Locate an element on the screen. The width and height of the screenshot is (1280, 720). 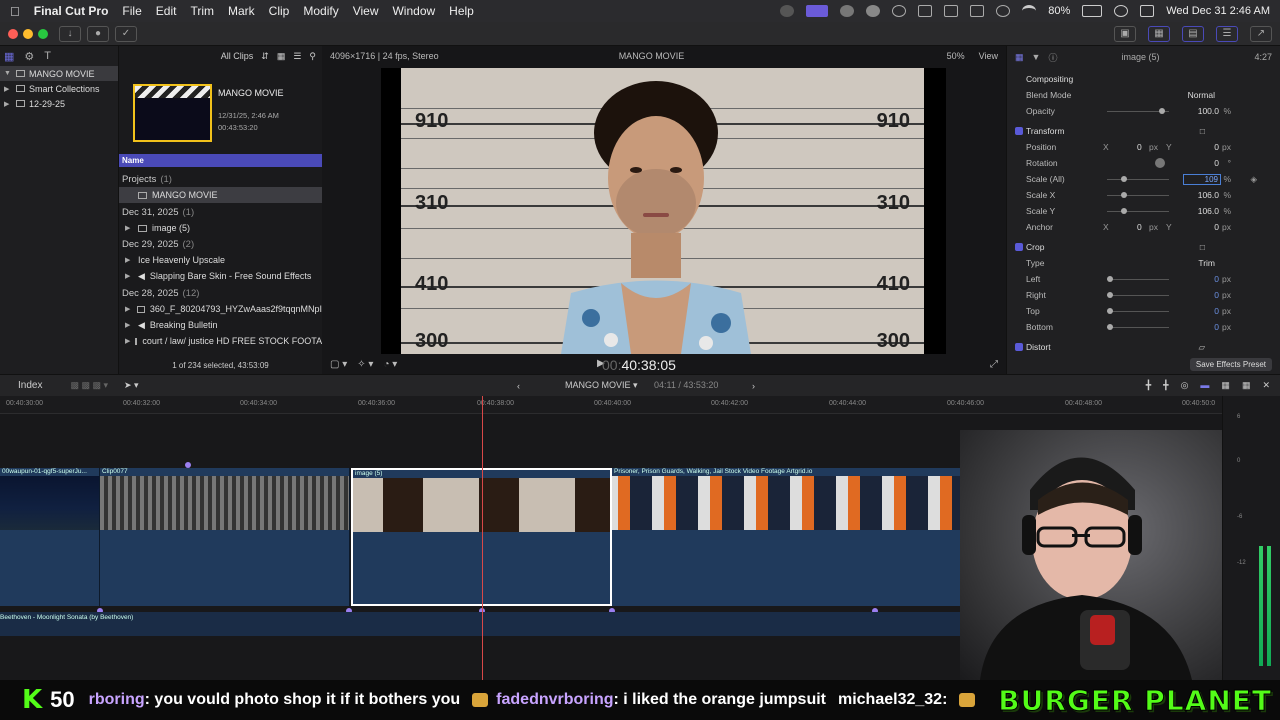
audio-skimming-icon: ╋ is located at coordinates (1165, 385).